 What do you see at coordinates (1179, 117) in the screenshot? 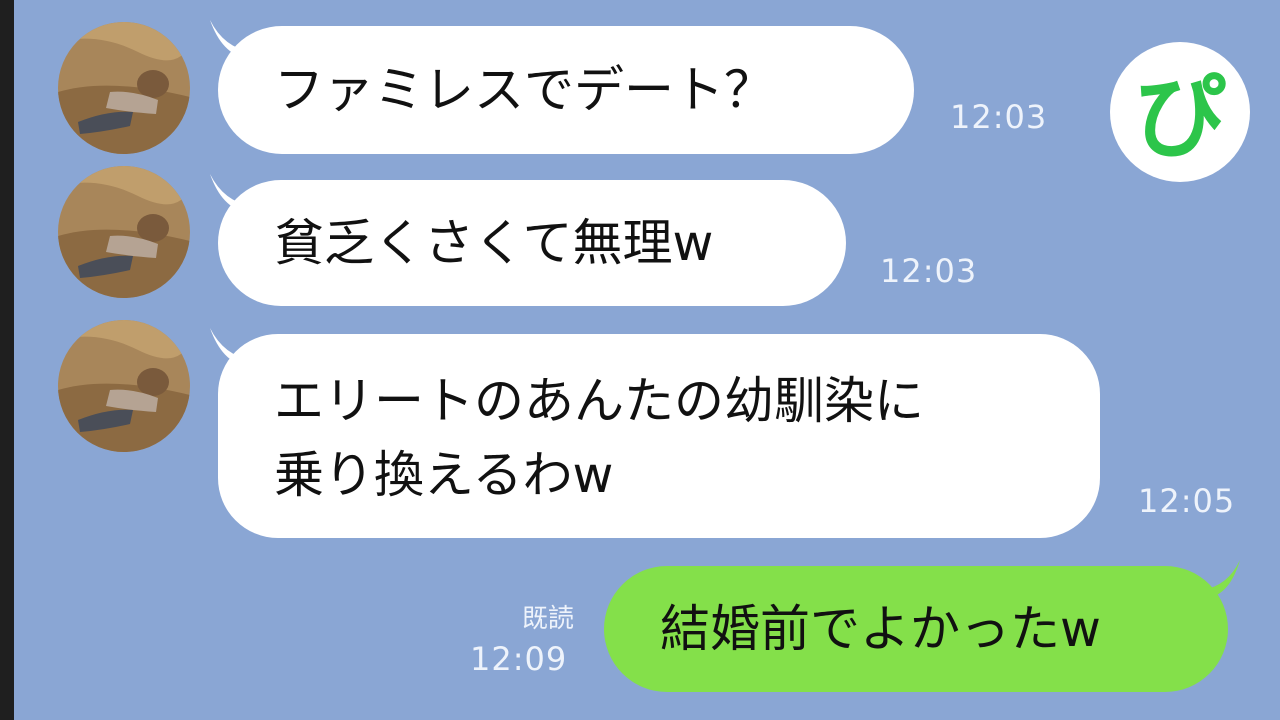
I see `logo-text: ぴ` at bounding box center [1179, 117].